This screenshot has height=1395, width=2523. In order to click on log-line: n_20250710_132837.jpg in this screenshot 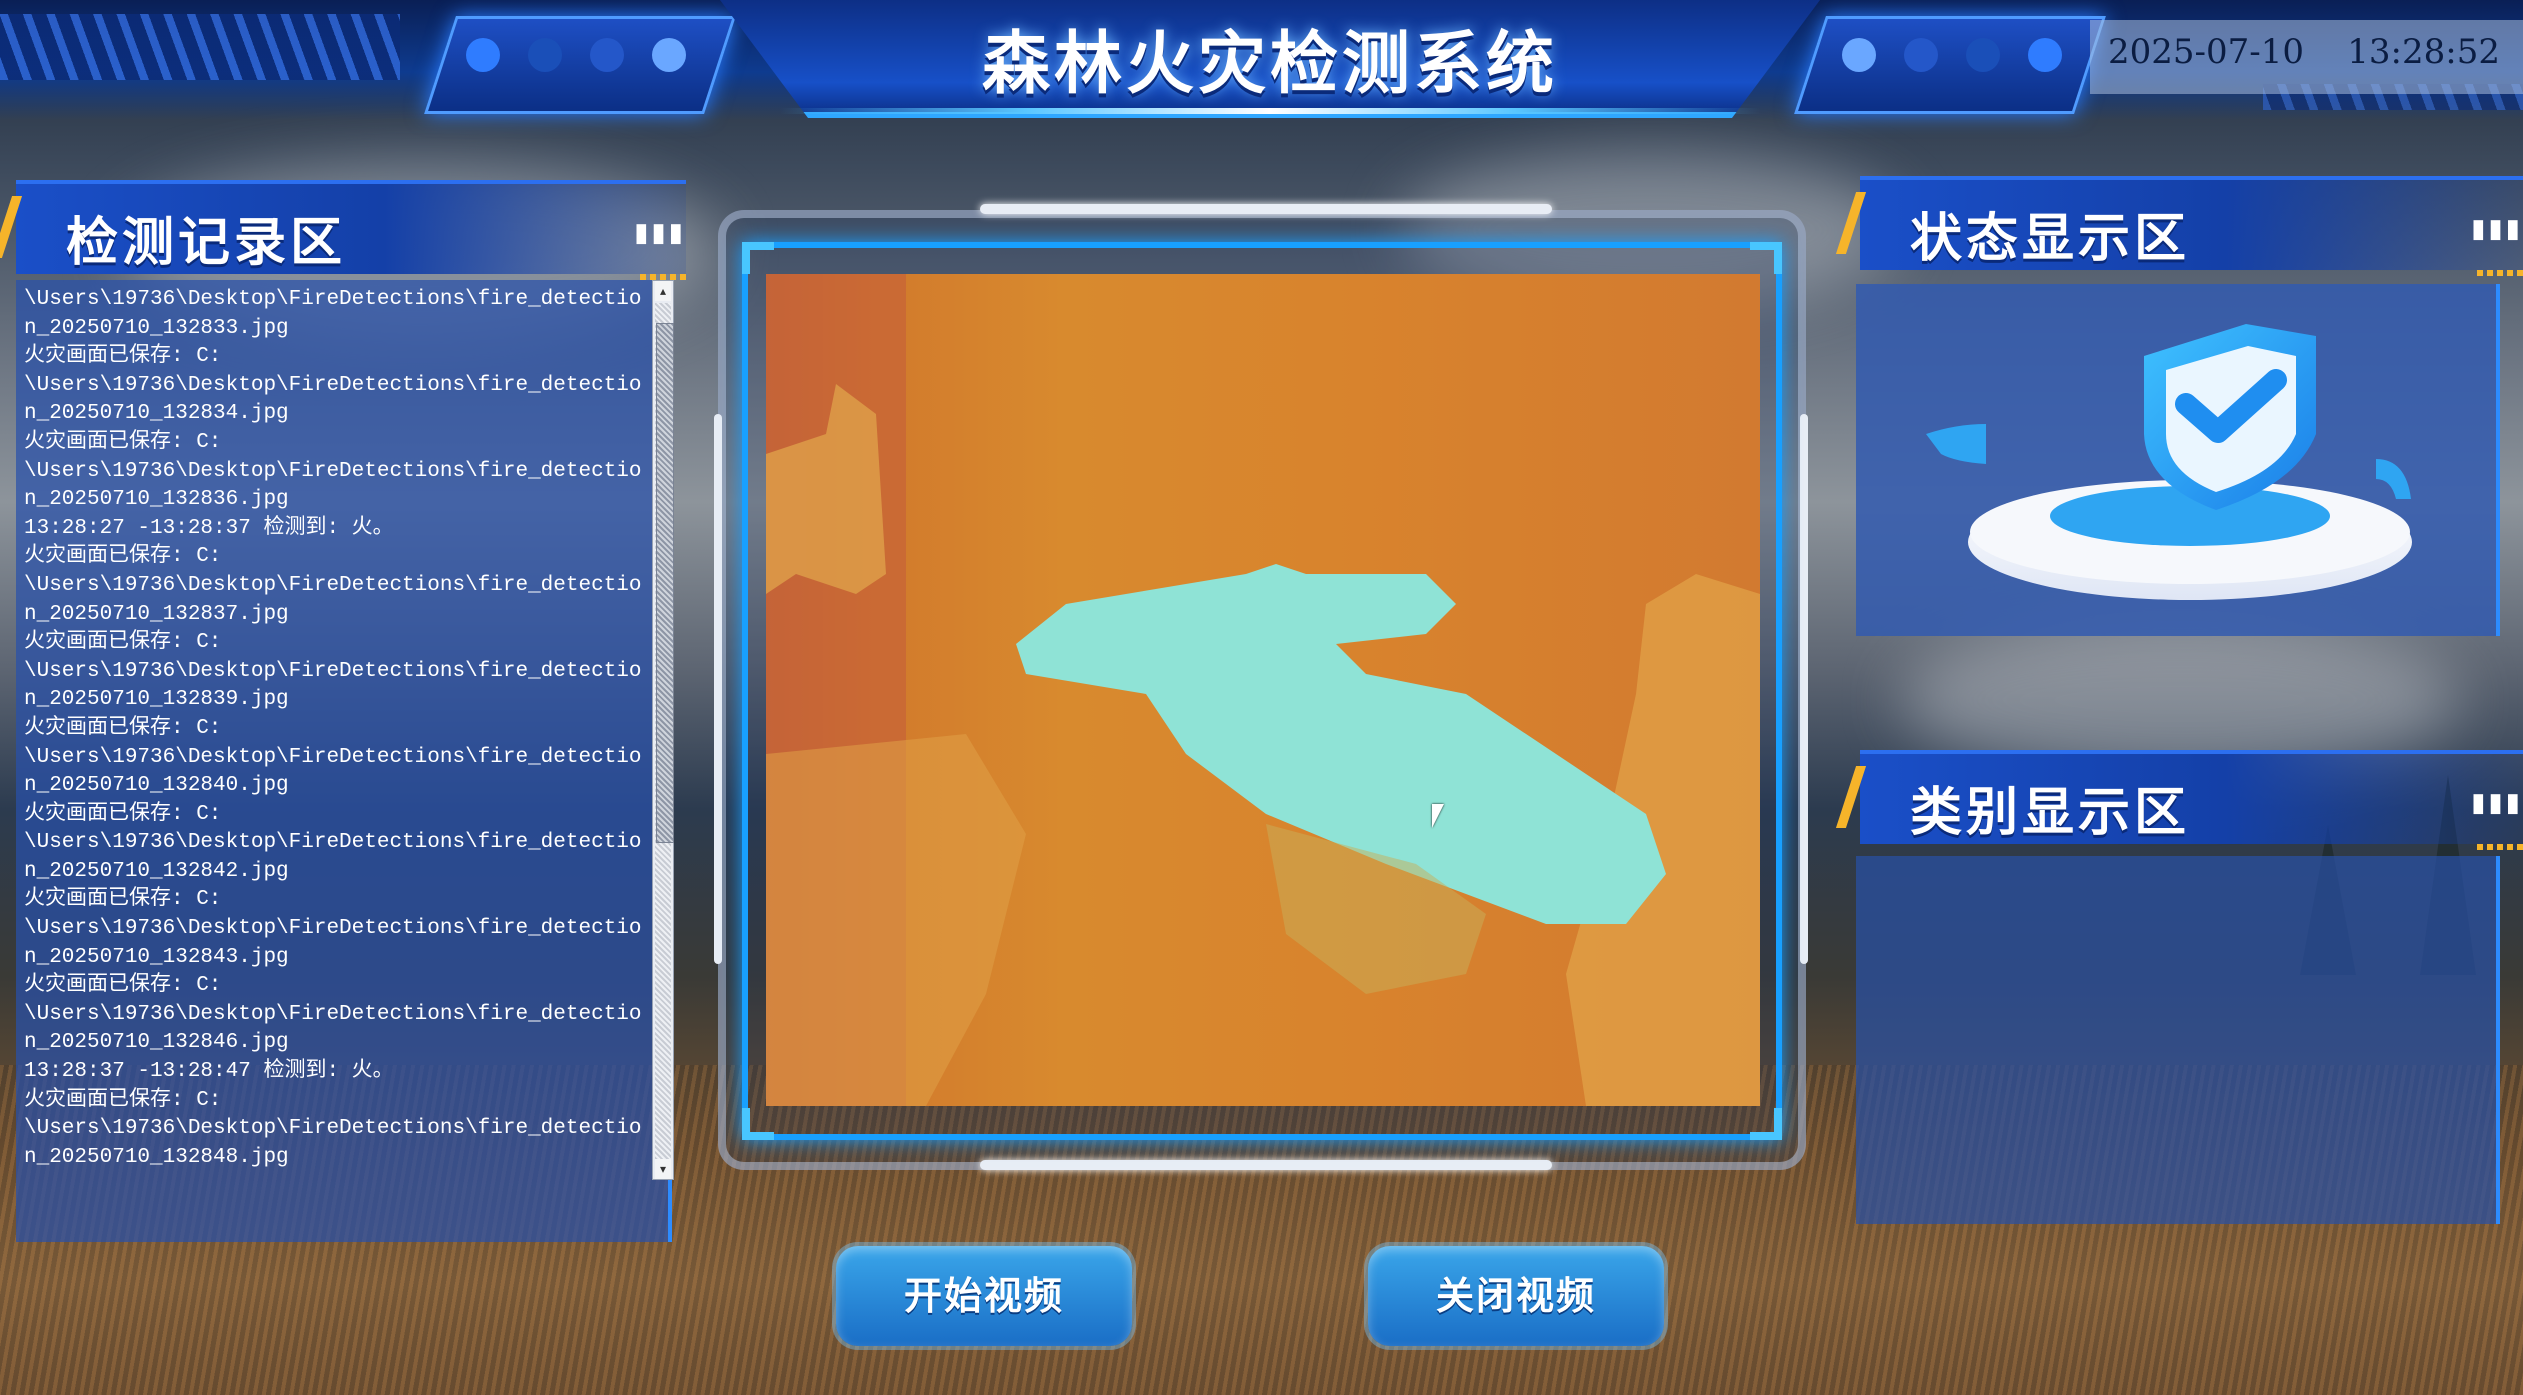, I will do `click(156, 614)`.